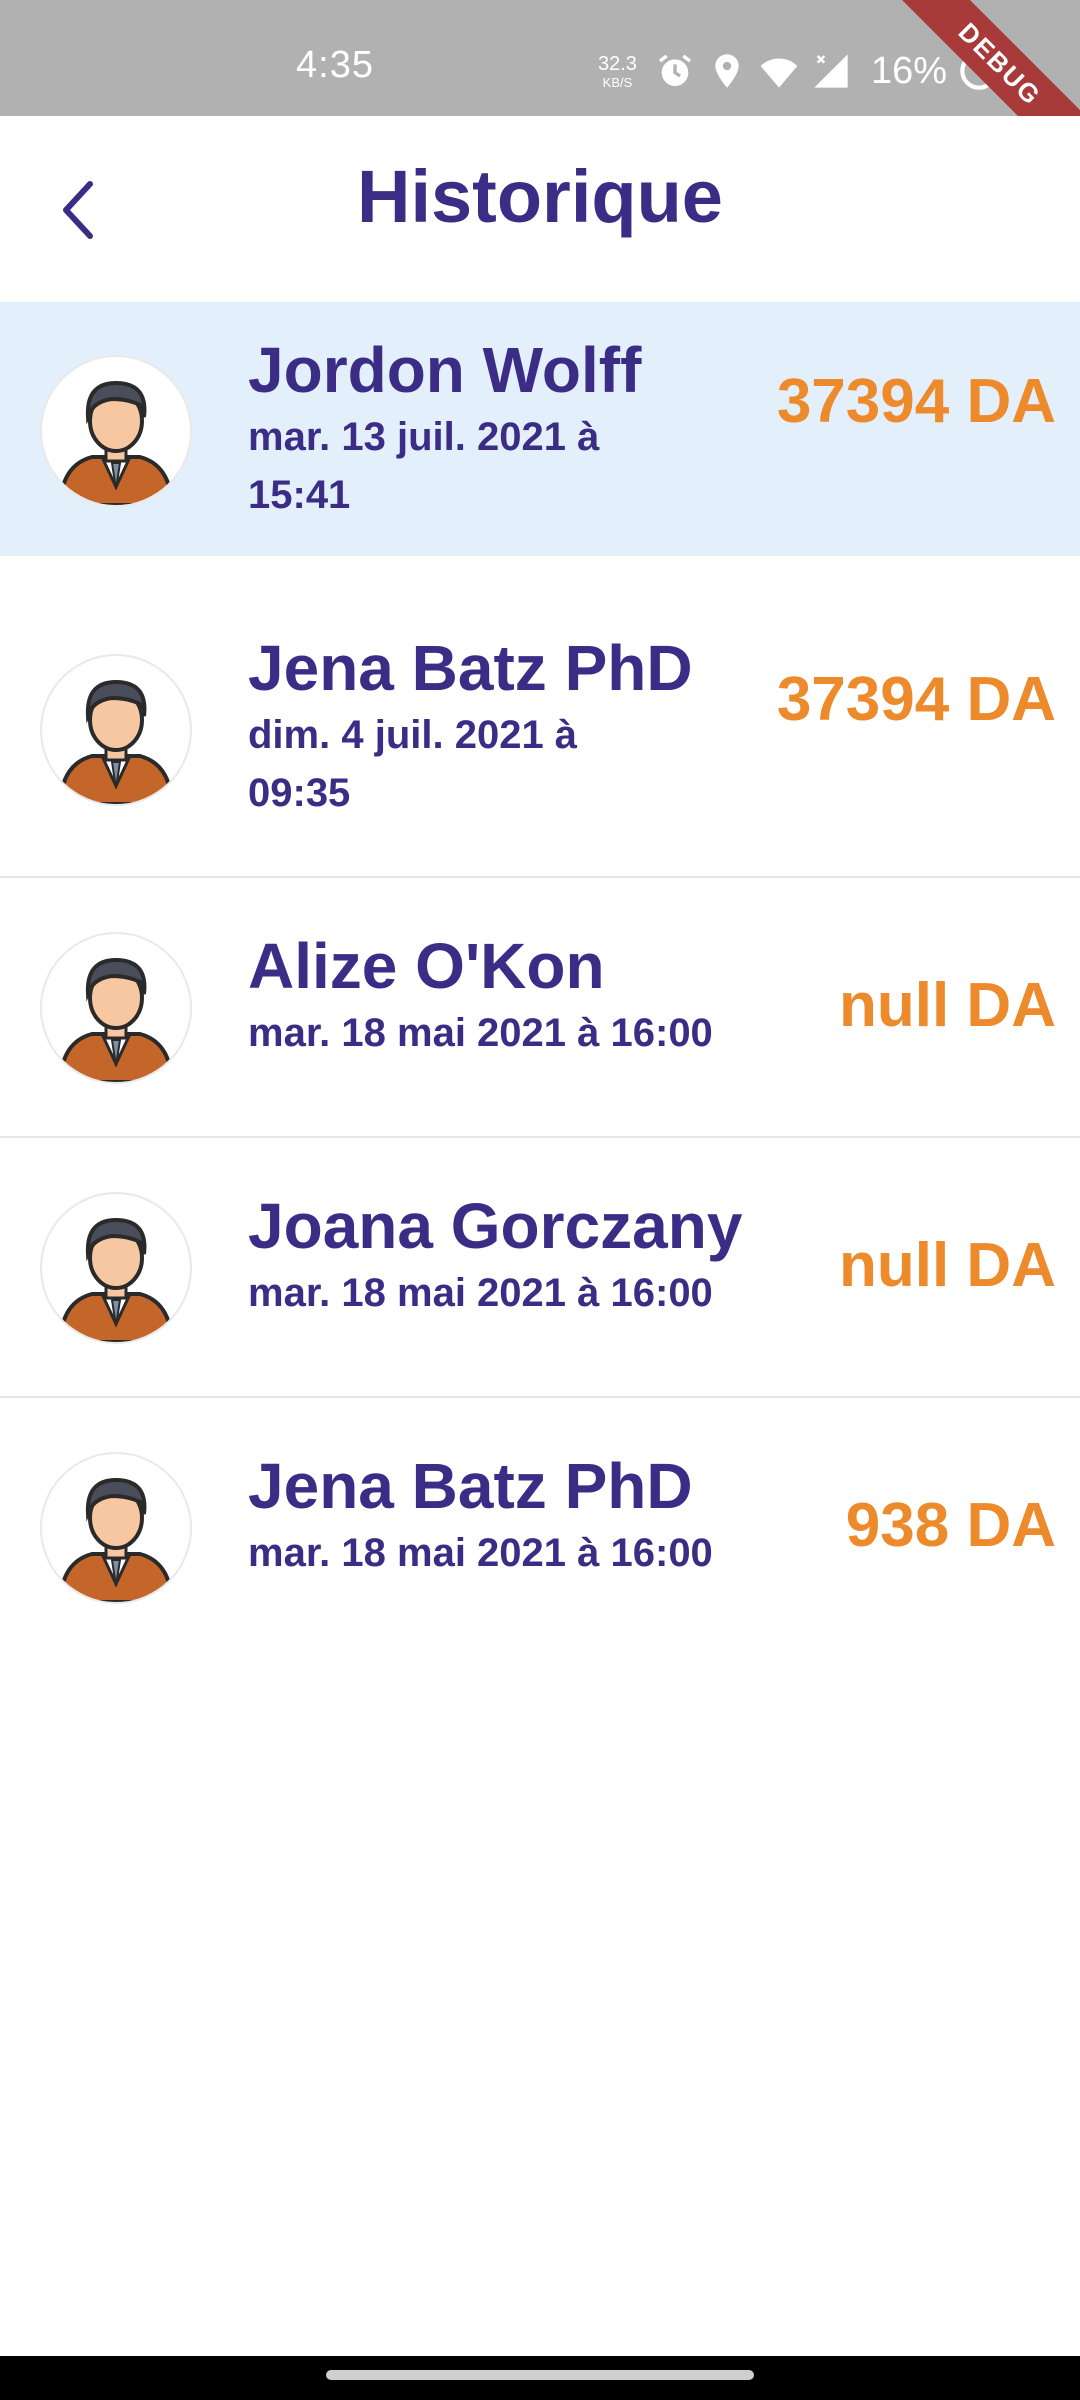  What do you see at coordinates (831, 71) in the screenshot?
I see `signal-icon` at bounding box center [831, 71].